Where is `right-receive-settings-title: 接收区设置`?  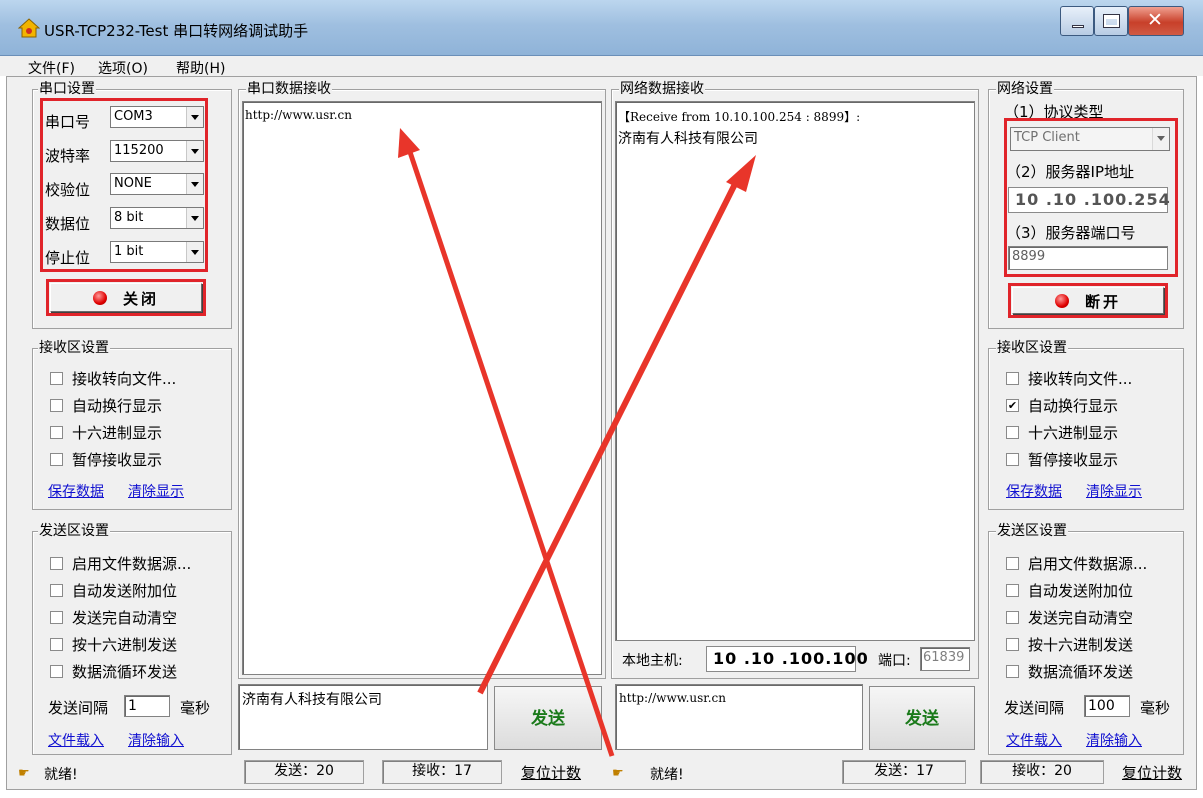 right-receive-settings-title: 接收区设置 is located at coordinates (1032, 348).